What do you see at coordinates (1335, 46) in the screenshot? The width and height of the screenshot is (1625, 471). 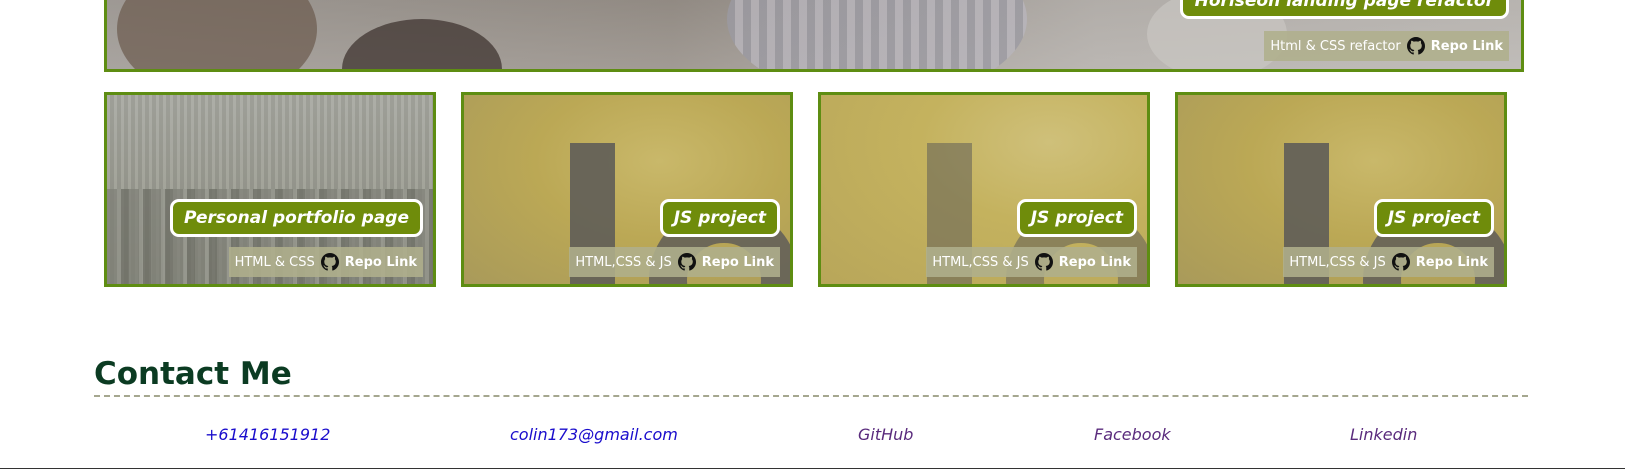 I see `project-tech: Html & CSS refactor` at bounding box center [1335, 46].